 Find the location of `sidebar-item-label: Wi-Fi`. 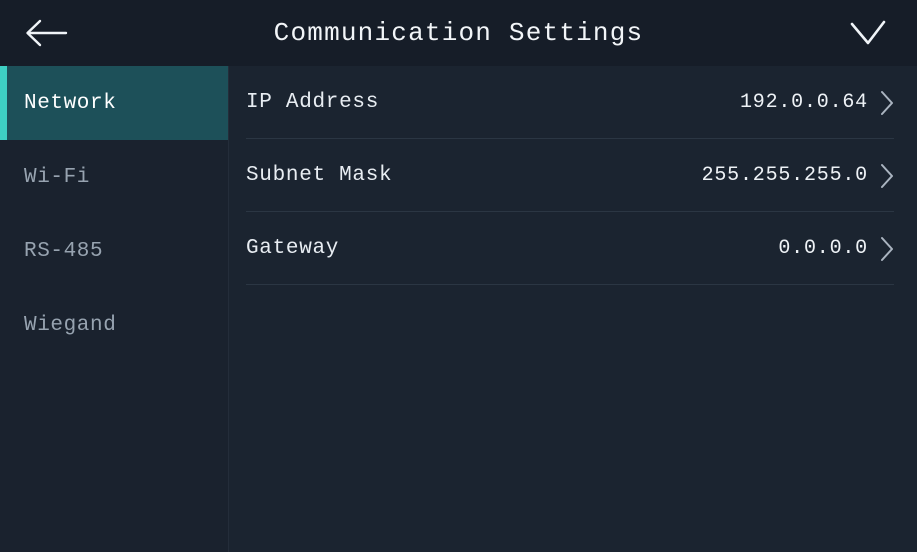

sidebar-item-label: Wi-Fi is located at coordinates (57, 177).